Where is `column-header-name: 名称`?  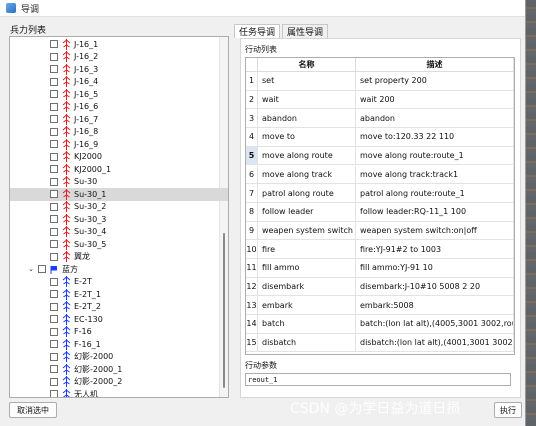
column-header-name: 名称 is located at coordinates (307, 65).